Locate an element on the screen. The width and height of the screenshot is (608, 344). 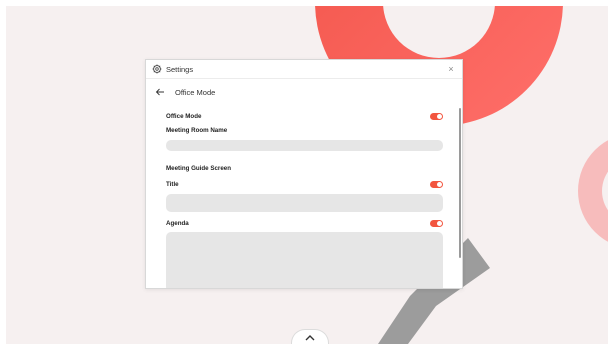
meeting-room-name-input is located at coordinates (304, 145).